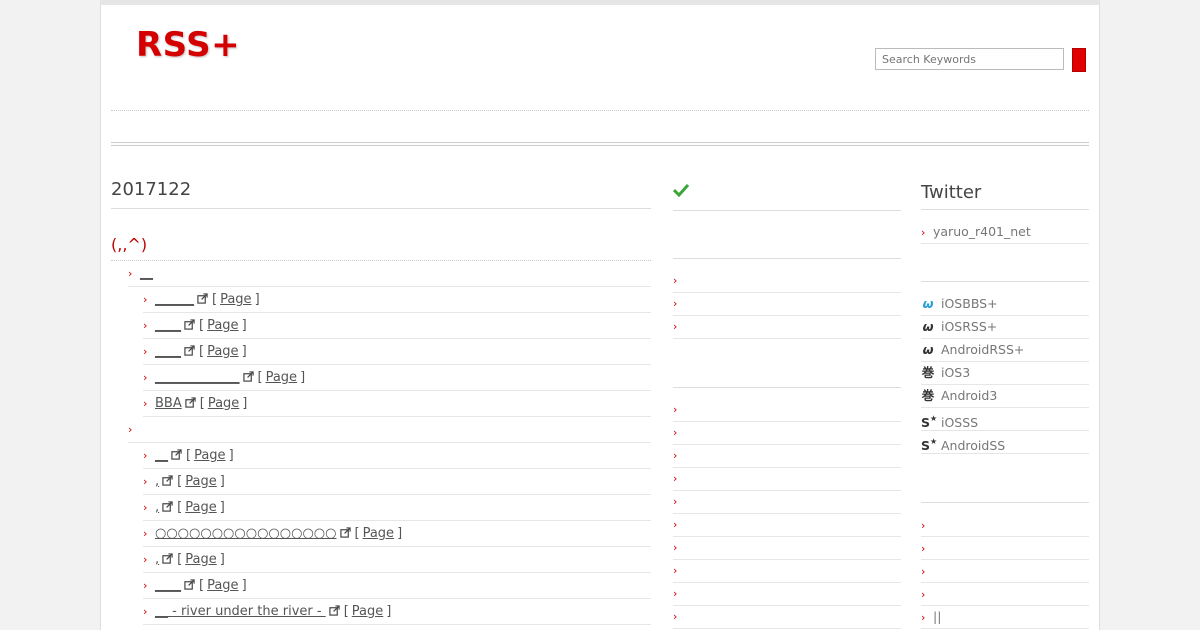  I want to click on list-item: ›, [Page], so click(397, 560).